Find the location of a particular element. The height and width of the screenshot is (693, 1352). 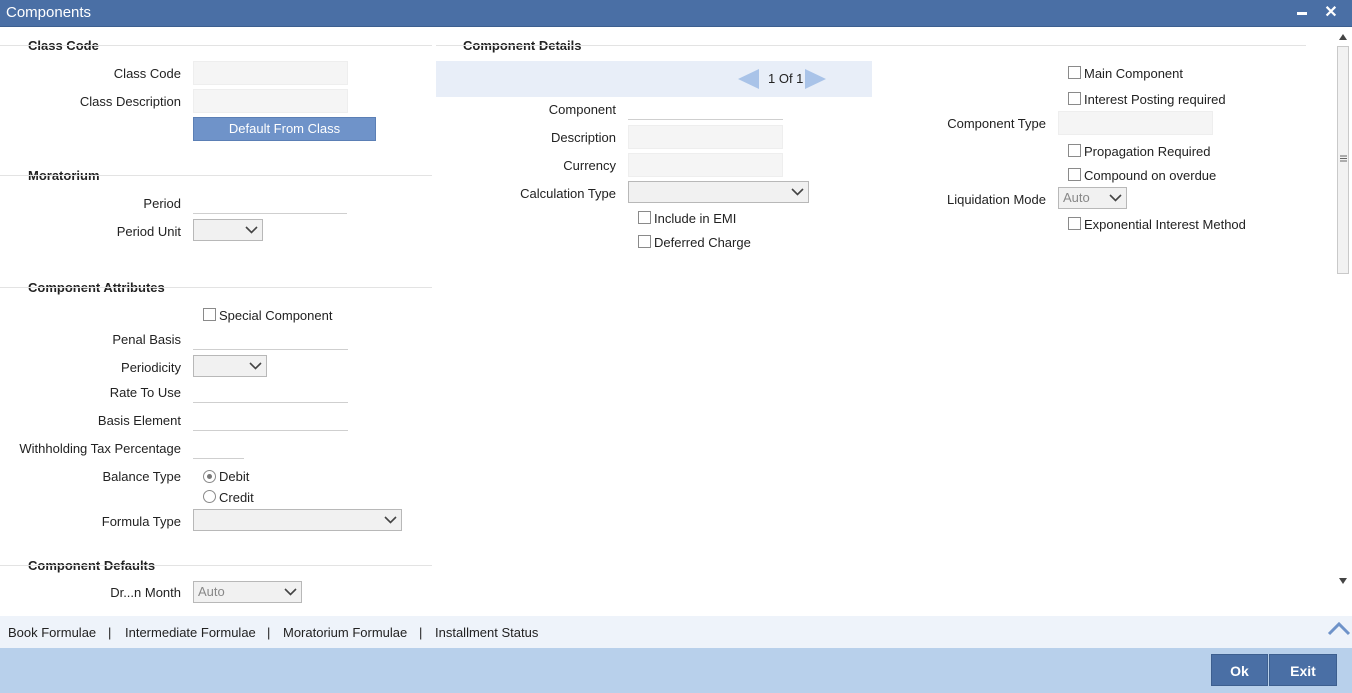

main-component-label: Main Component is located at coordinates (1133, 73).